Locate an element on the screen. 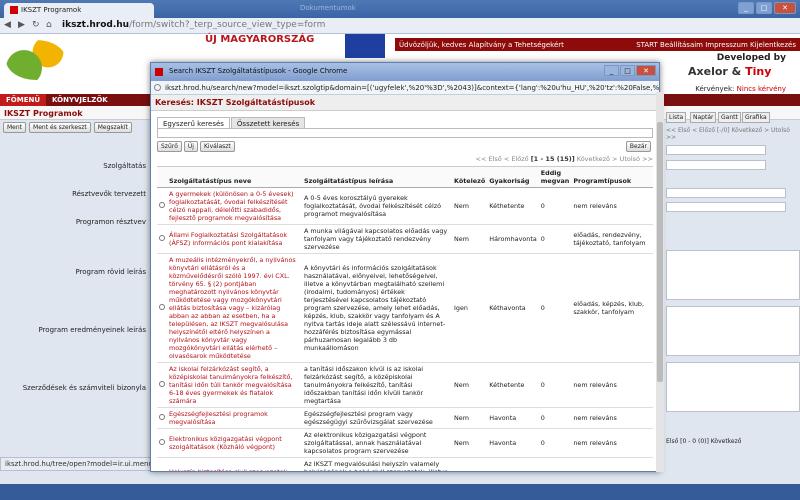 This screenshot has width=800, height=500. page-info-icon is located at coordinates (157, 87).